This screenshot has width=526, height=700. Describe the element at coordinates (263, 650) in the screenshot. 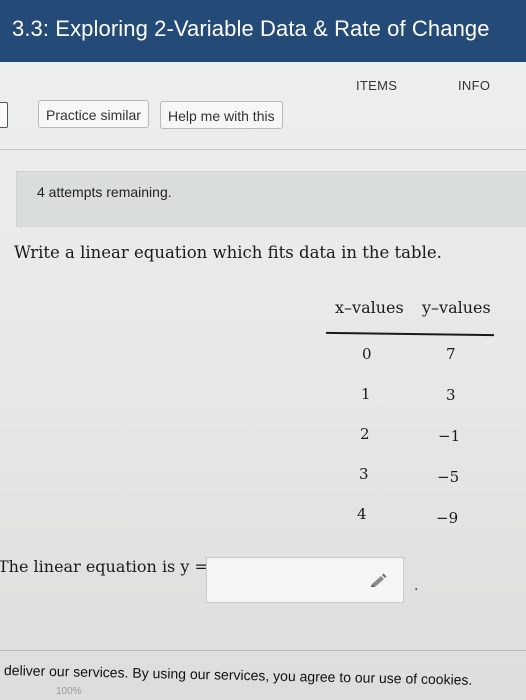

I see `cookie-divider` at that location.